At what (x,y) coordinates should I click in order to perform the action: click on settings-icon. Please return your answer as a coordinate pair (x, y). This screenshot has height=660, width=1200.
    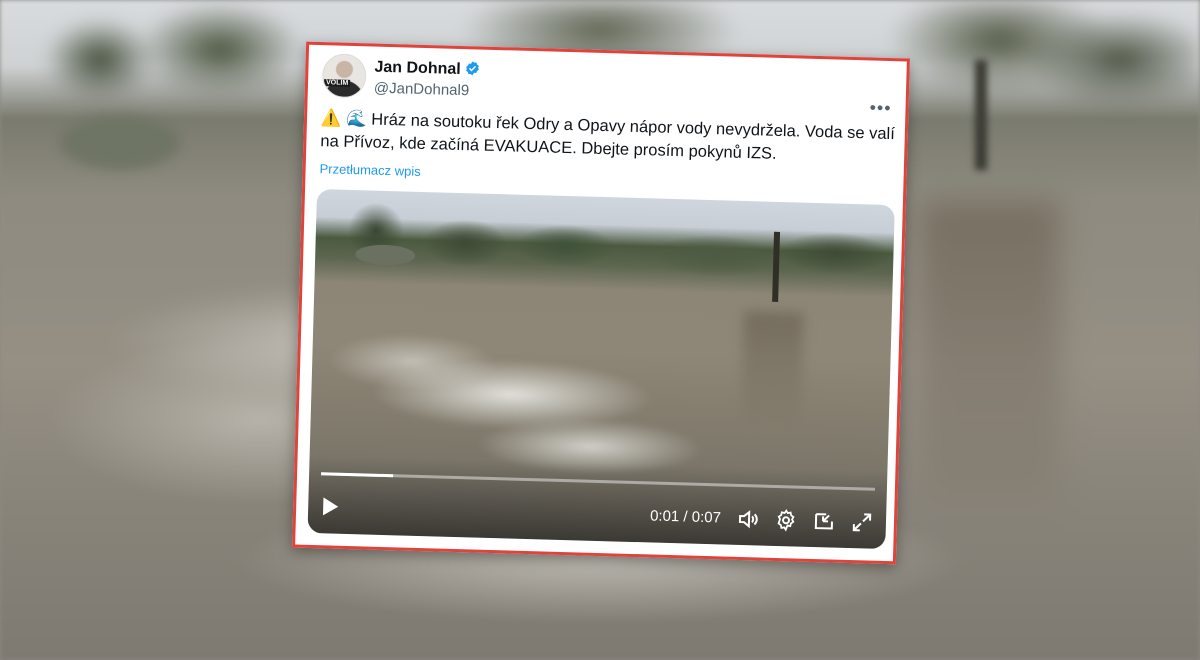
    Looking at the image, I should click on (786, 520).